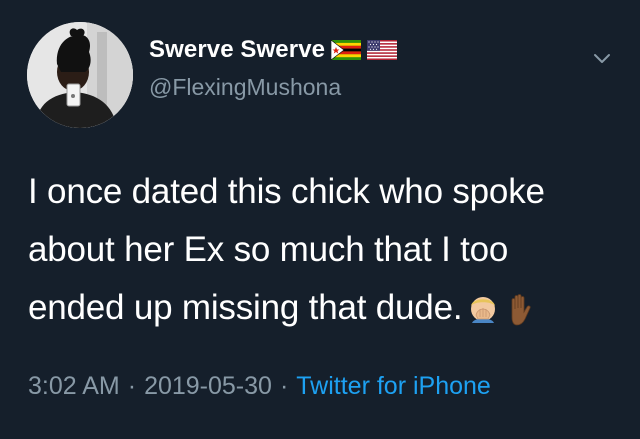  What do you see at coordinates (237, 50) in the screenshot?
I see `author-display-name: Swerve Swerve` at bounding box center [237, 50].